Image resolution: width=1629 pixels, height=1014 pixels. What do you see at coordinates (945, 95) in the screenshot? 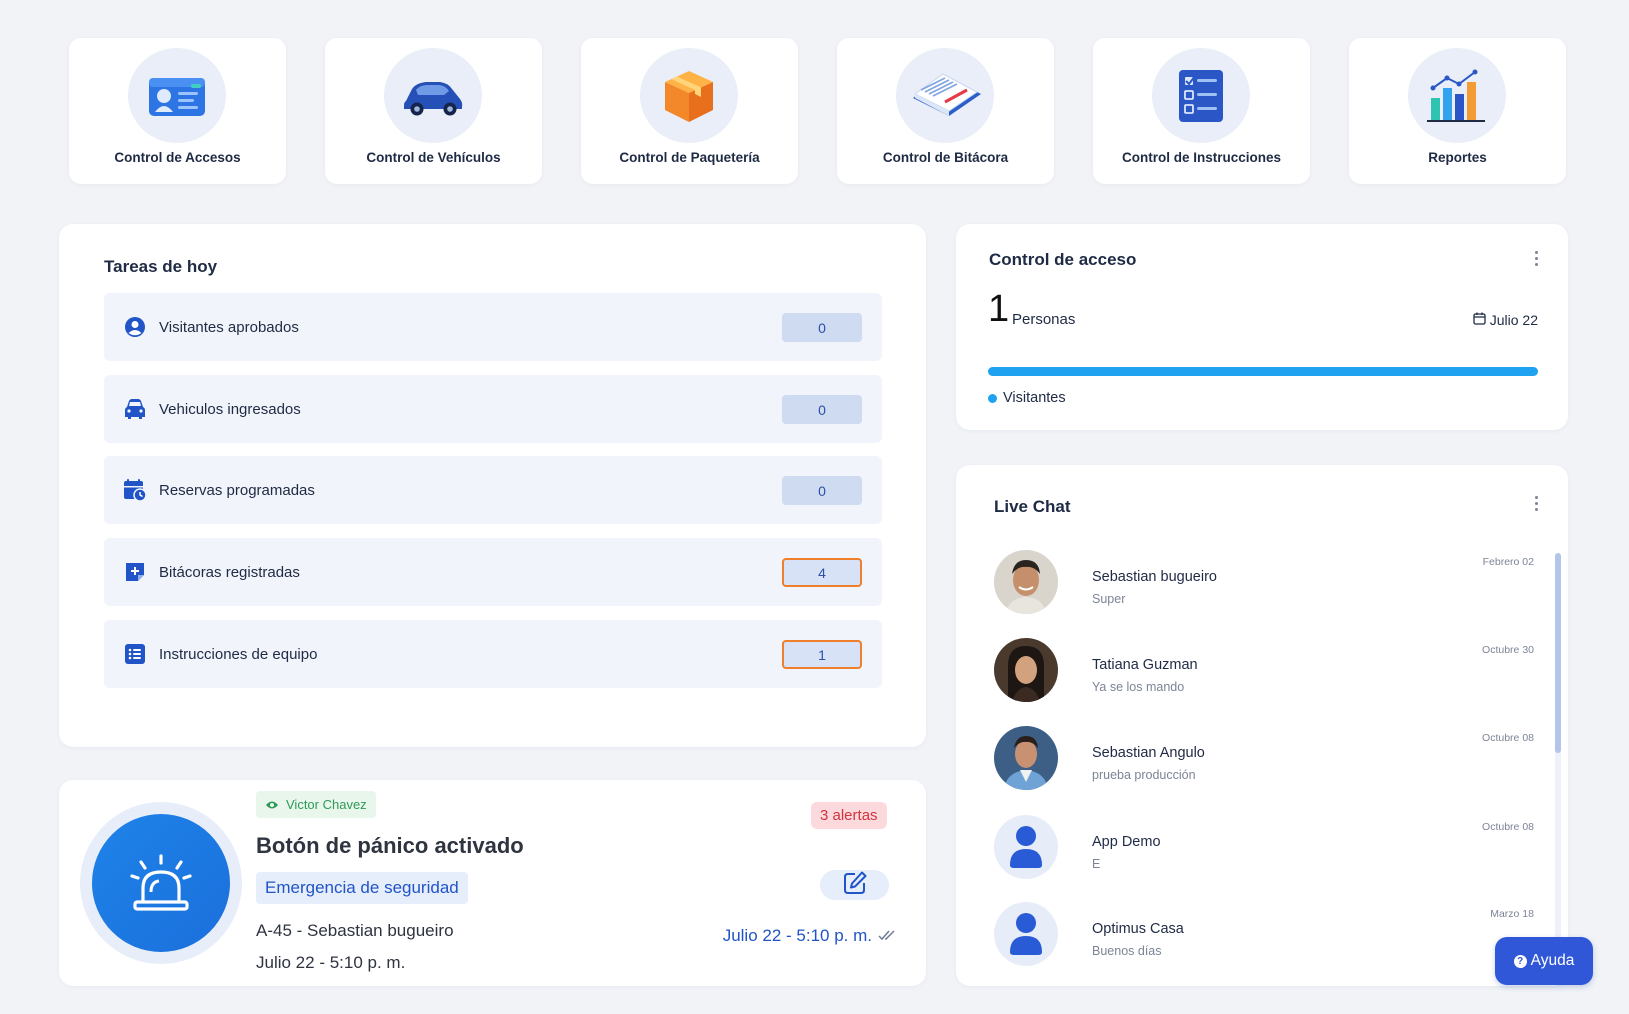
I see `logbook-icon` at bounding box center [945, 95].